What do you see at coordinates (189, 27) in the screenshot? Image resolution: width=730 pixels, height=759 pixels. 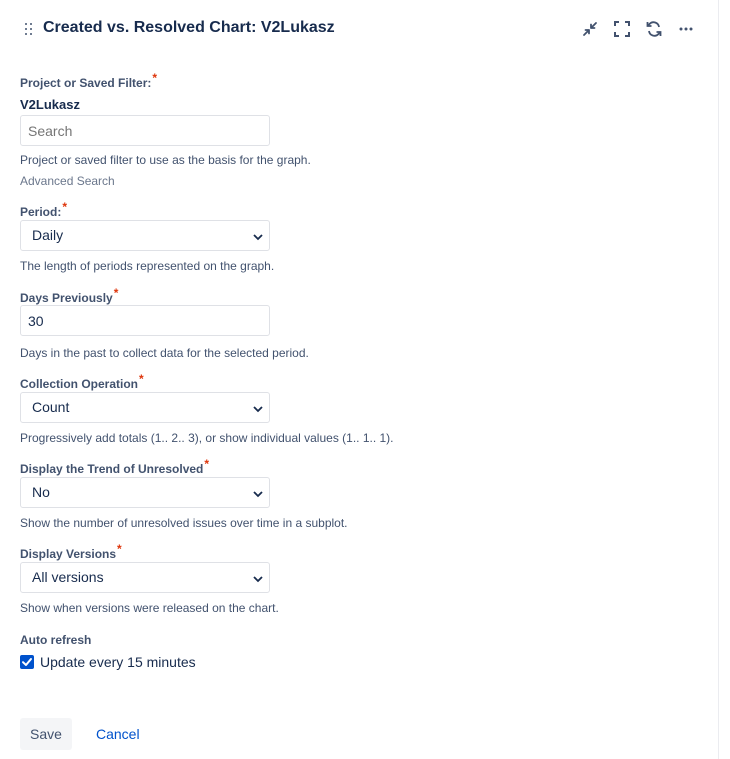 I see `gadget-title: Created vs. Resolved Chart: V2Lukasz` at bounding box center [189, 27].